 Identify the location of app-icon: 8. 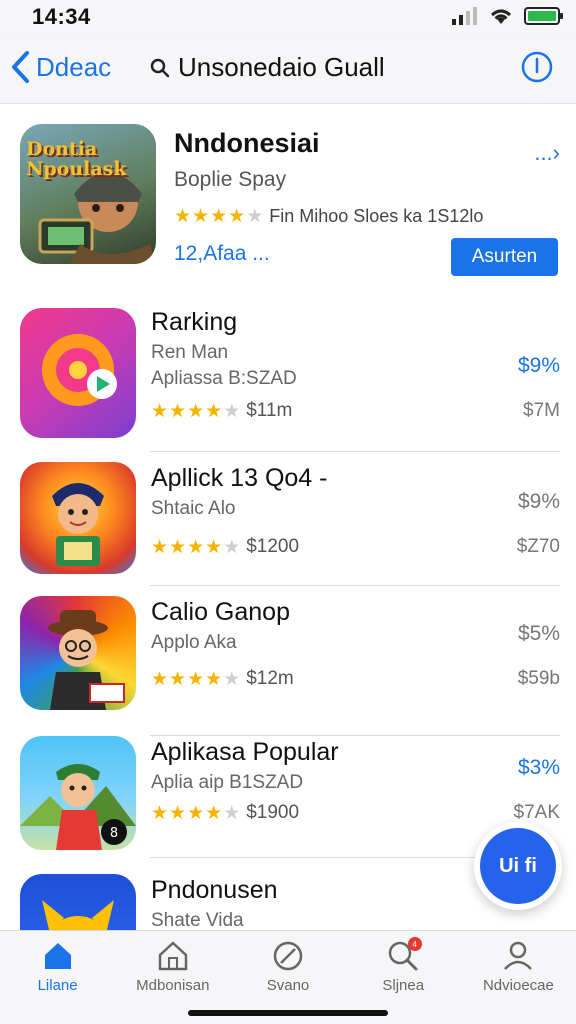
(78, 793).